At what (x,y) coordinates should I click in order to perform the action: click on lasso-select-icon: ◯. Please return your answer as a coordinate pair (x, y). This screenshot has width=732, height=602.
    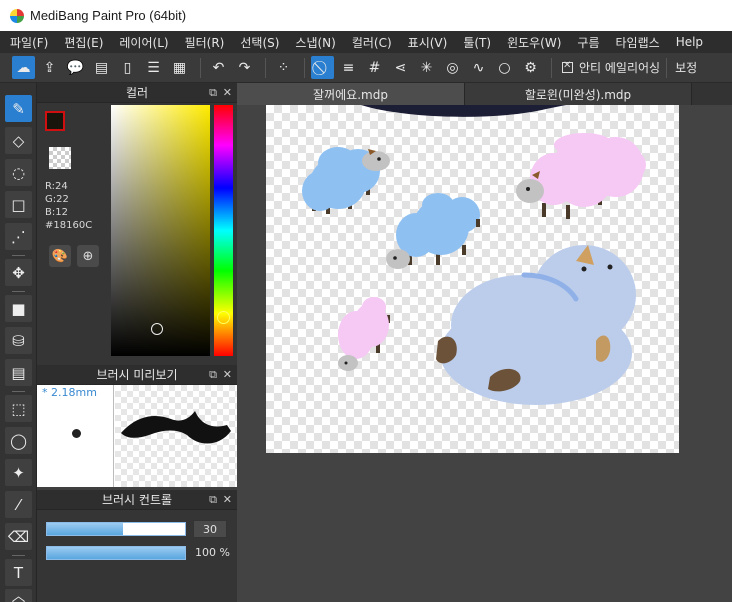
    Looking at the image, I should click on (18, 440).